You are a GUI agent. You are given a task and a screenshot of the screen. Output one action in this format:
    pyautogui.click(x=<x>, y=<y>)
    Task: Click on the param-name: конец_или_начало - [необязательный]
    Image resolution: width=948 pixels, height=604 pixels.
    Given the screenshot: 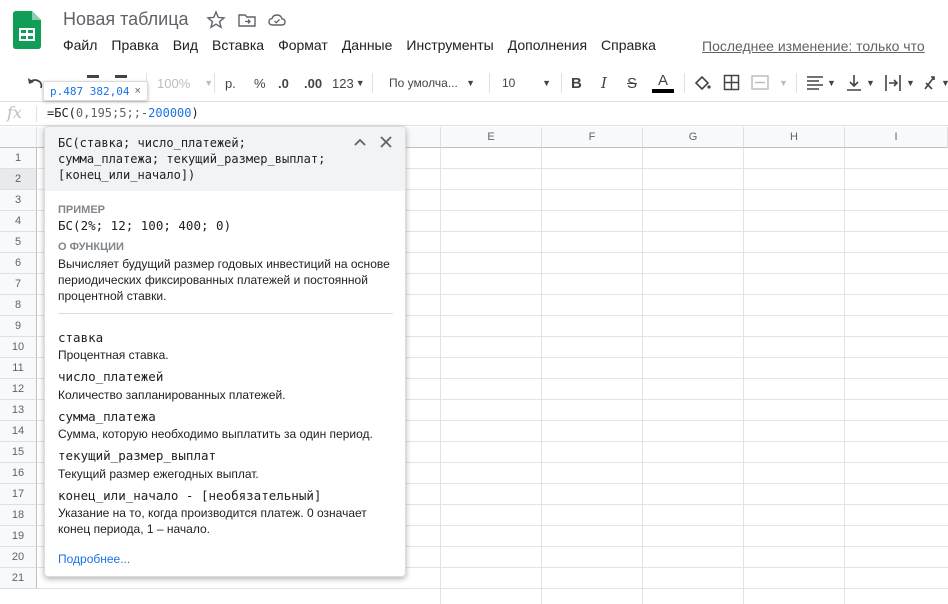 What is the action you would take?
    pyautogui.click(x=190, y=495)
    